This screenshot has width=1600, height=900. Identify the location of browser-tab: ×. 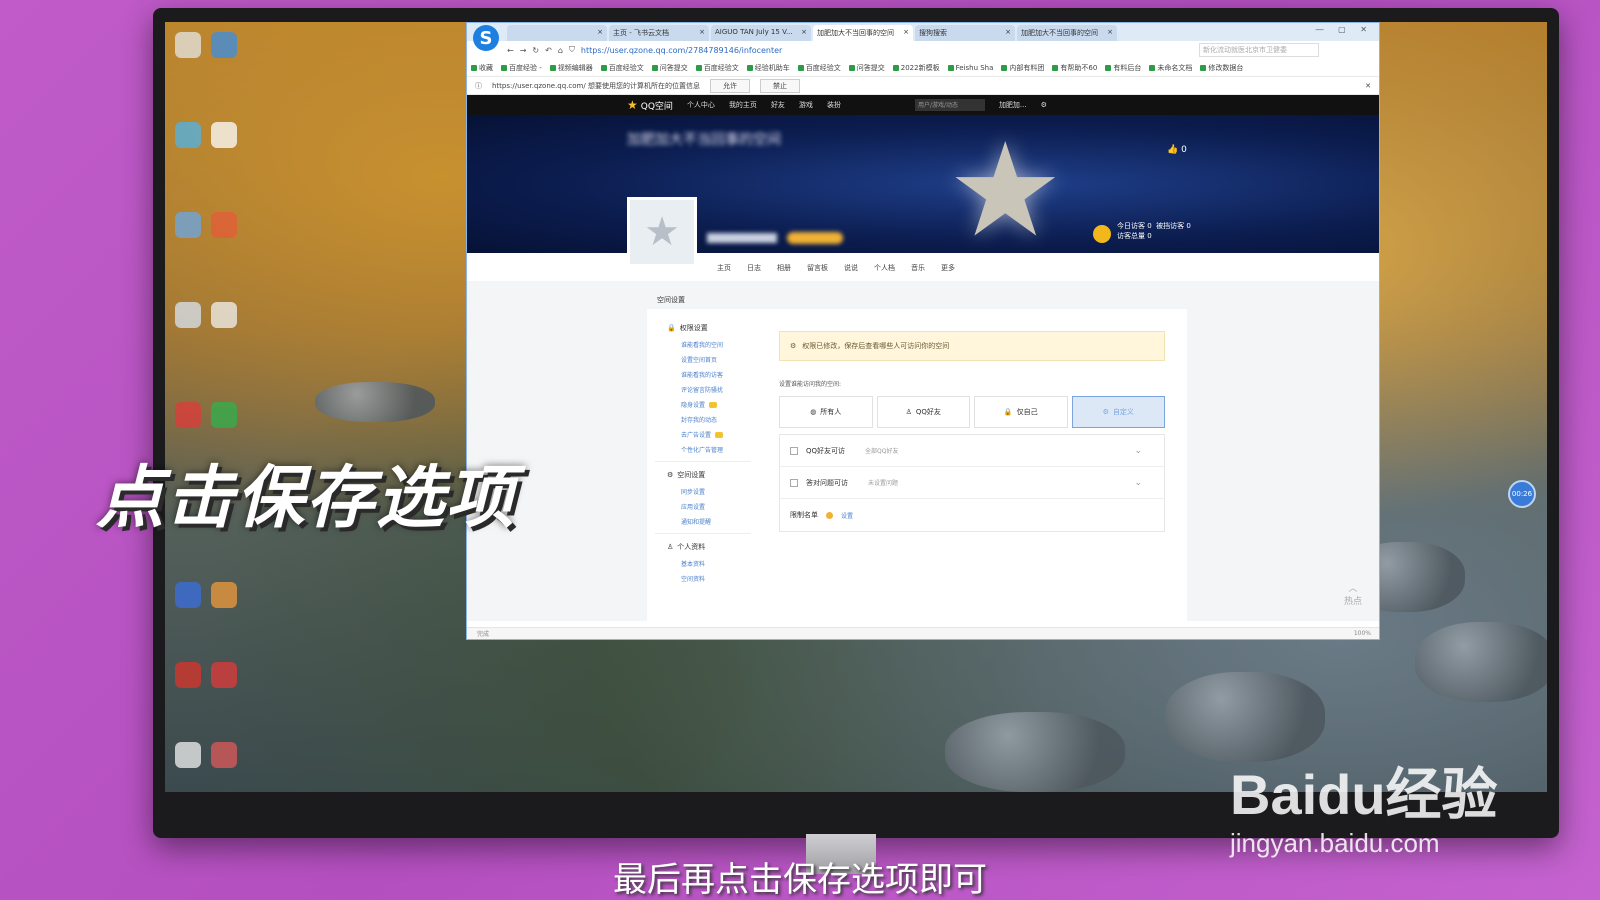
(557, 33).